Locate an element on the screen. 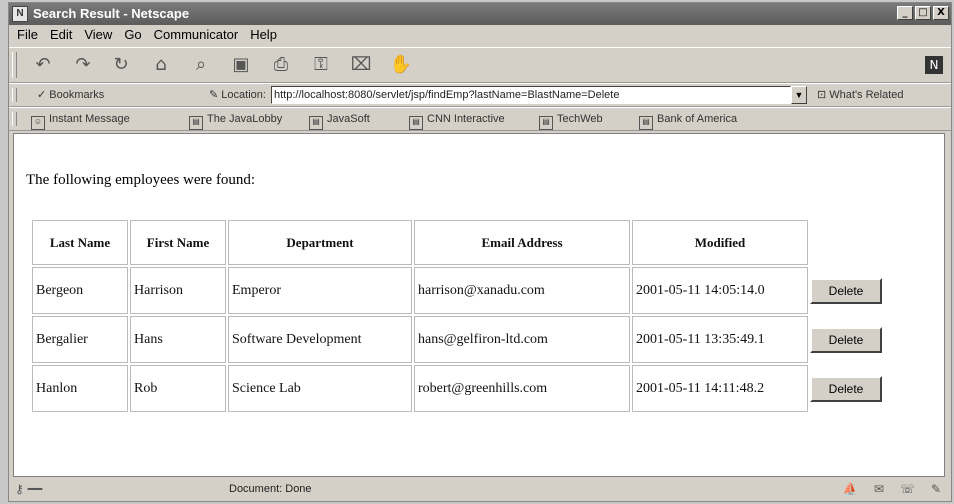  maximize-button: □ is located at coordinates (923, 13).